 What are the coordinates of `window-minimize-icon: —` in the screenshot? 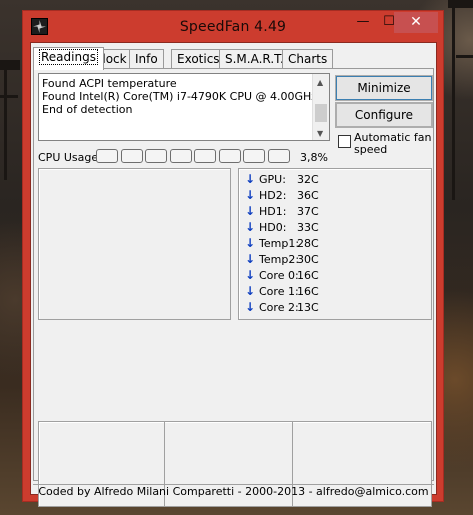 It's located at (363, 22).